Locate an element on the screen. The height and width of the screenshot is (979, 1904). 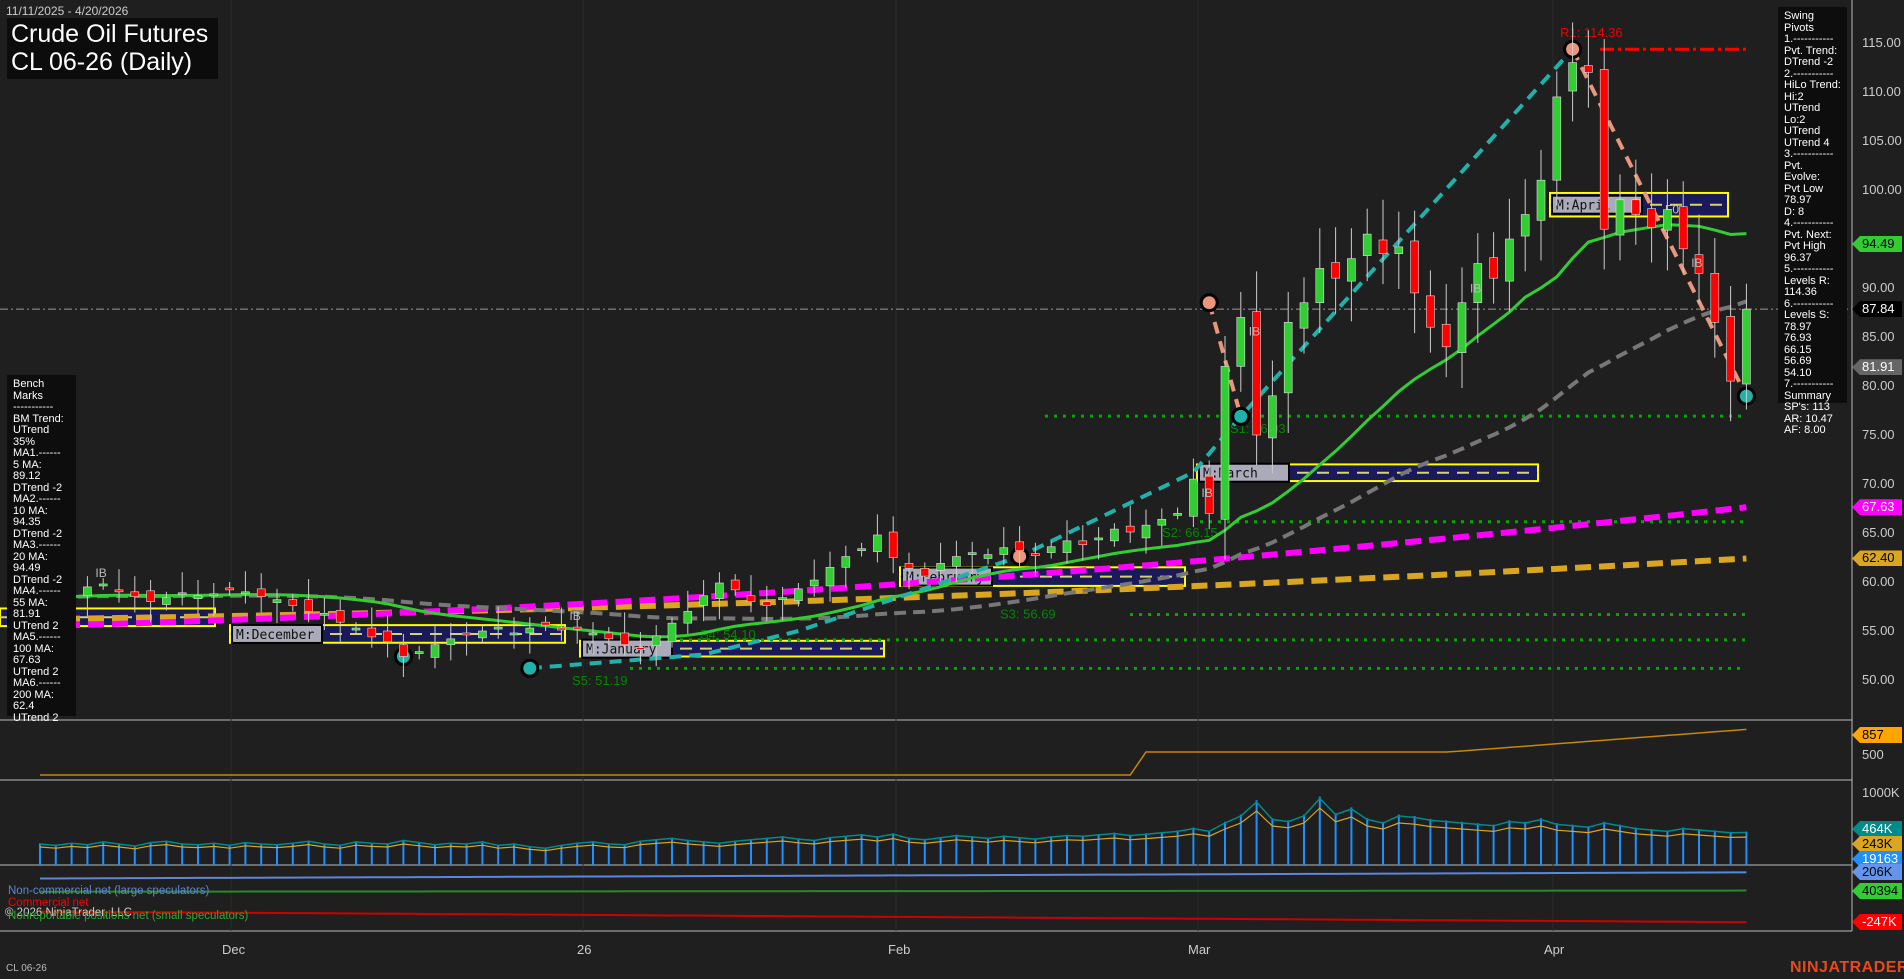
lower-axis-tick: 500 is located at coordinates (1873, 754).